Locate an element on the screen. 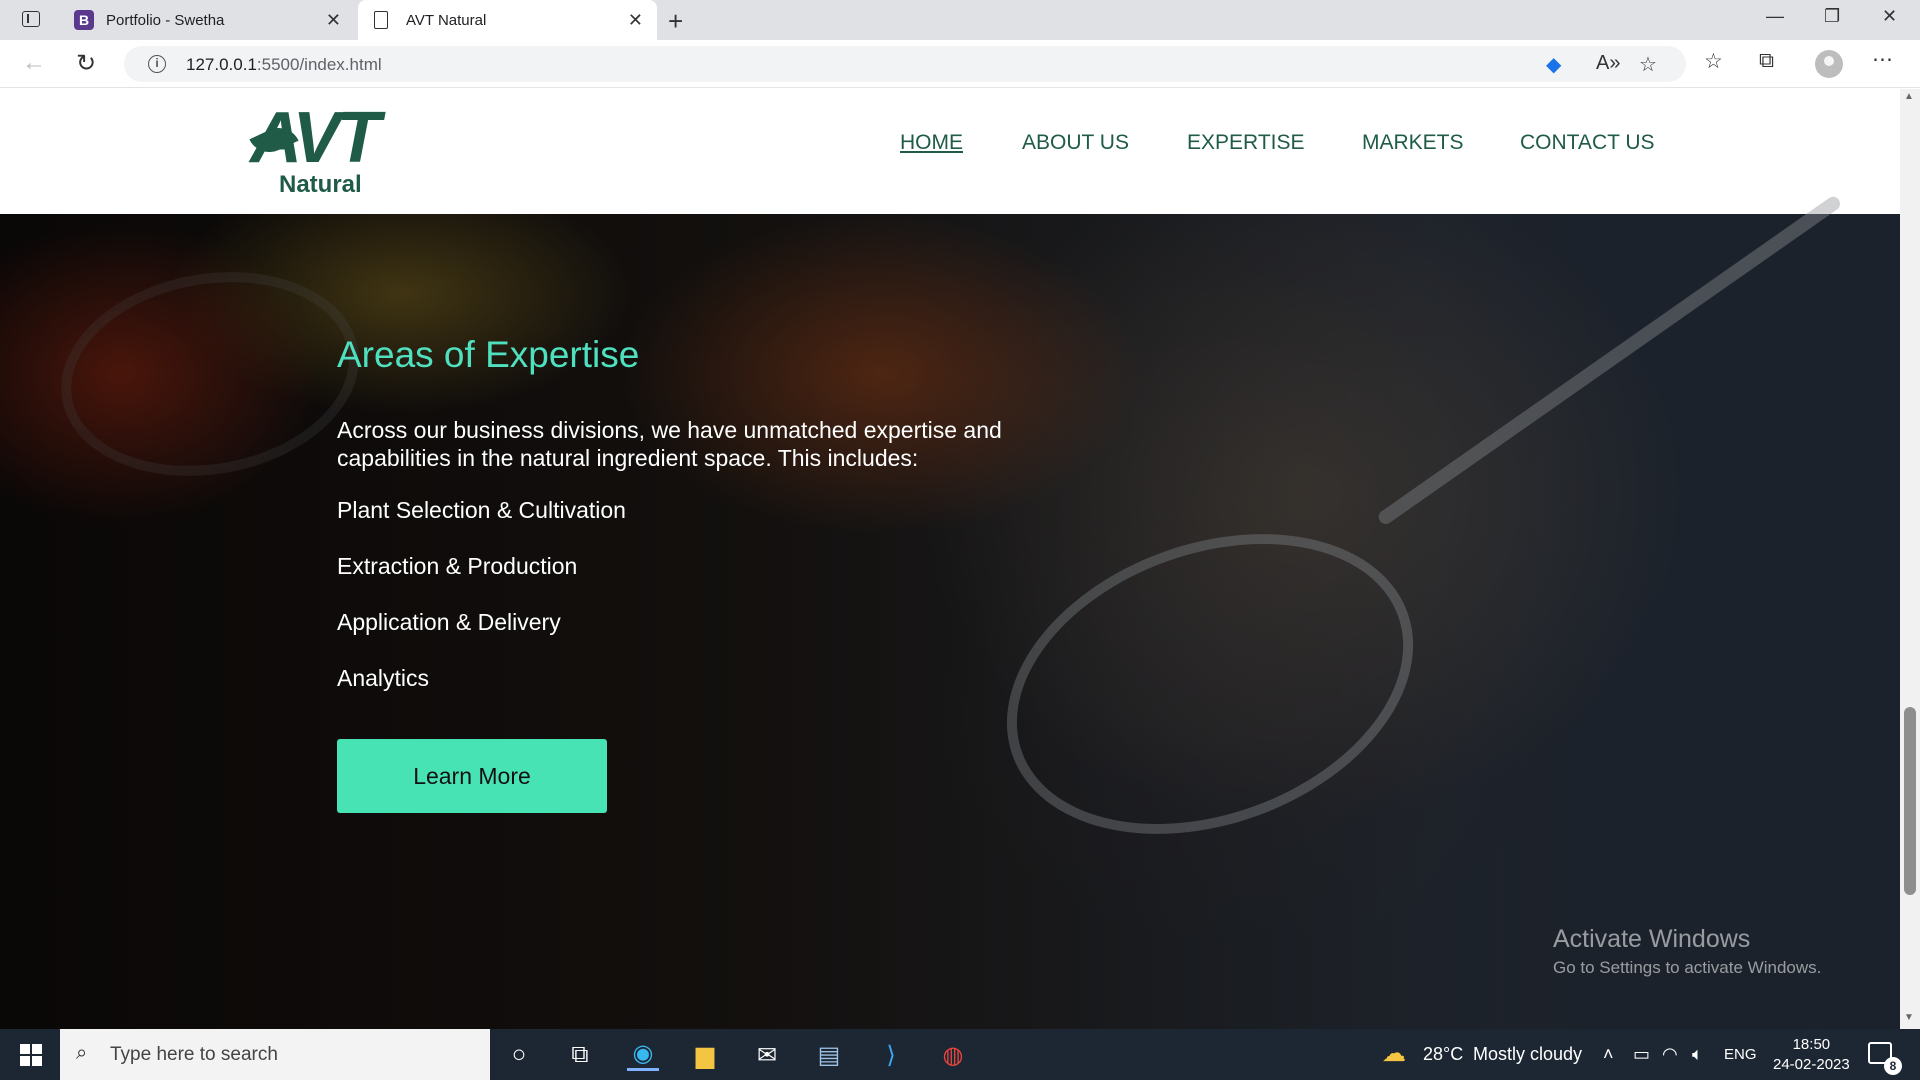 This screenshot has width=1920, height=1080. activate-windows-title: Activate Windows is located at coordinates (1652, 939).